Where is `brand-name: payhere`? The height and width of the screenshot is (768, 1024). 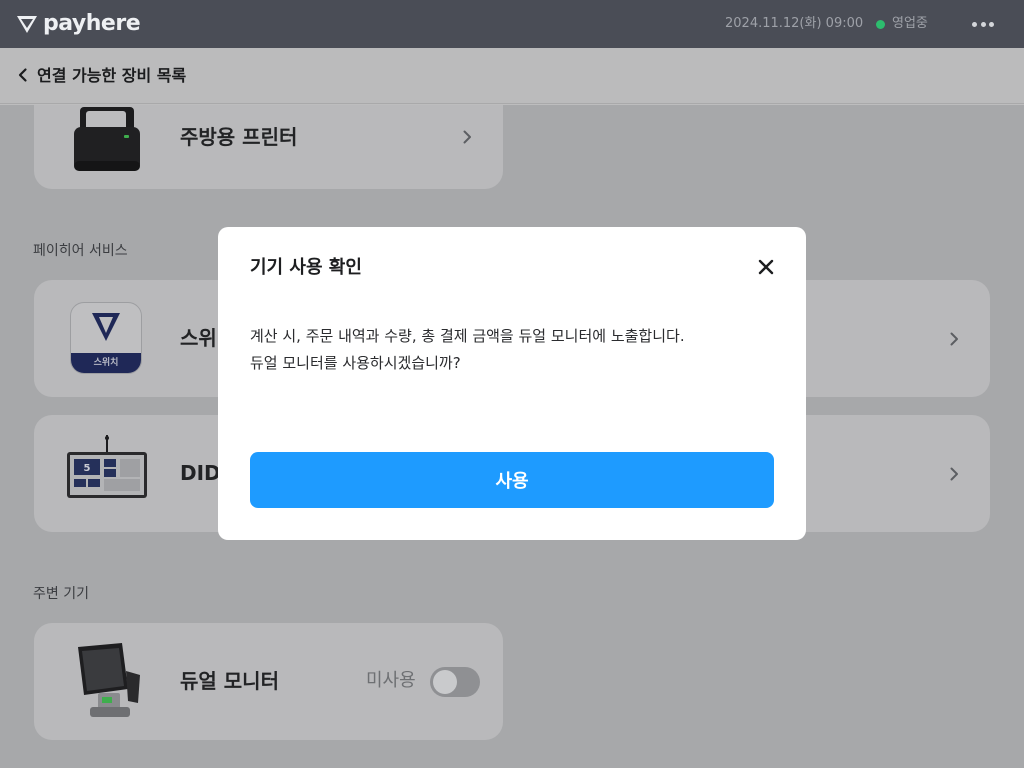 brand-name: payhere is located at coordinates (92, 23).